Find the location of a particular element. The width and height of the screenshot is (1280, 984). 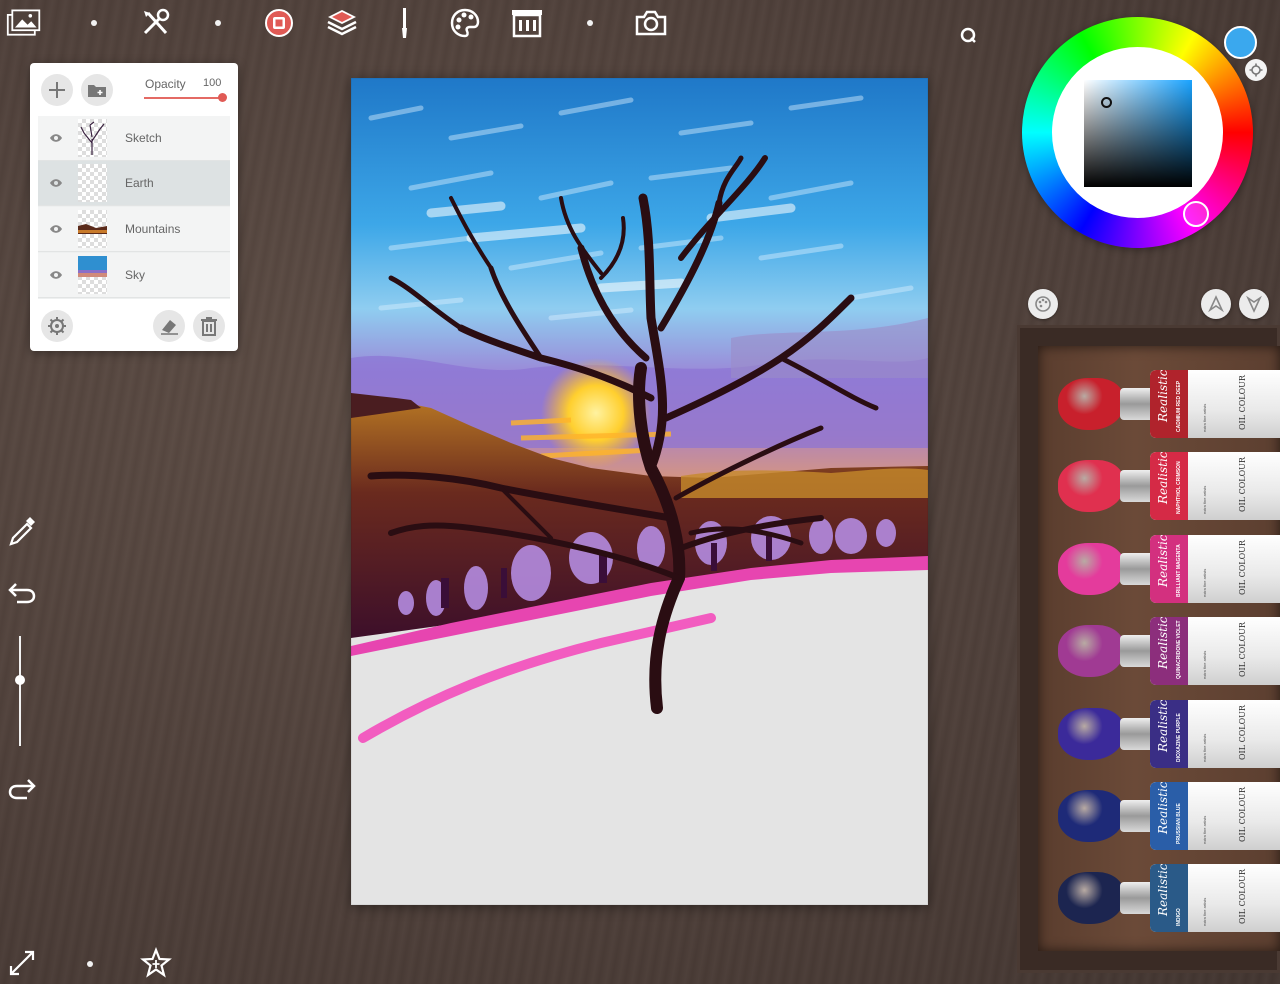

layer-thumbnail-mountains is located at coordinates (92, 229).